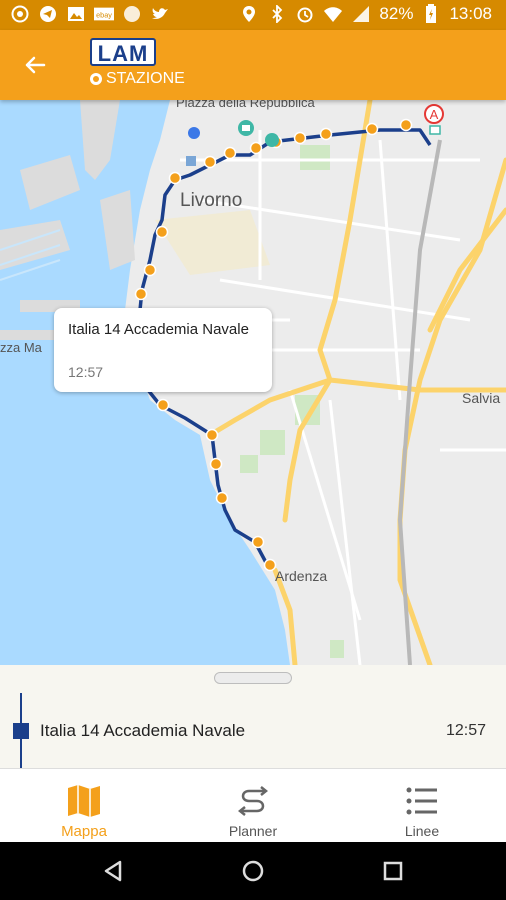 The width and height of the screenshot is (506, 900). I want to click on terminal-marker-a: A, so click(434, 119).